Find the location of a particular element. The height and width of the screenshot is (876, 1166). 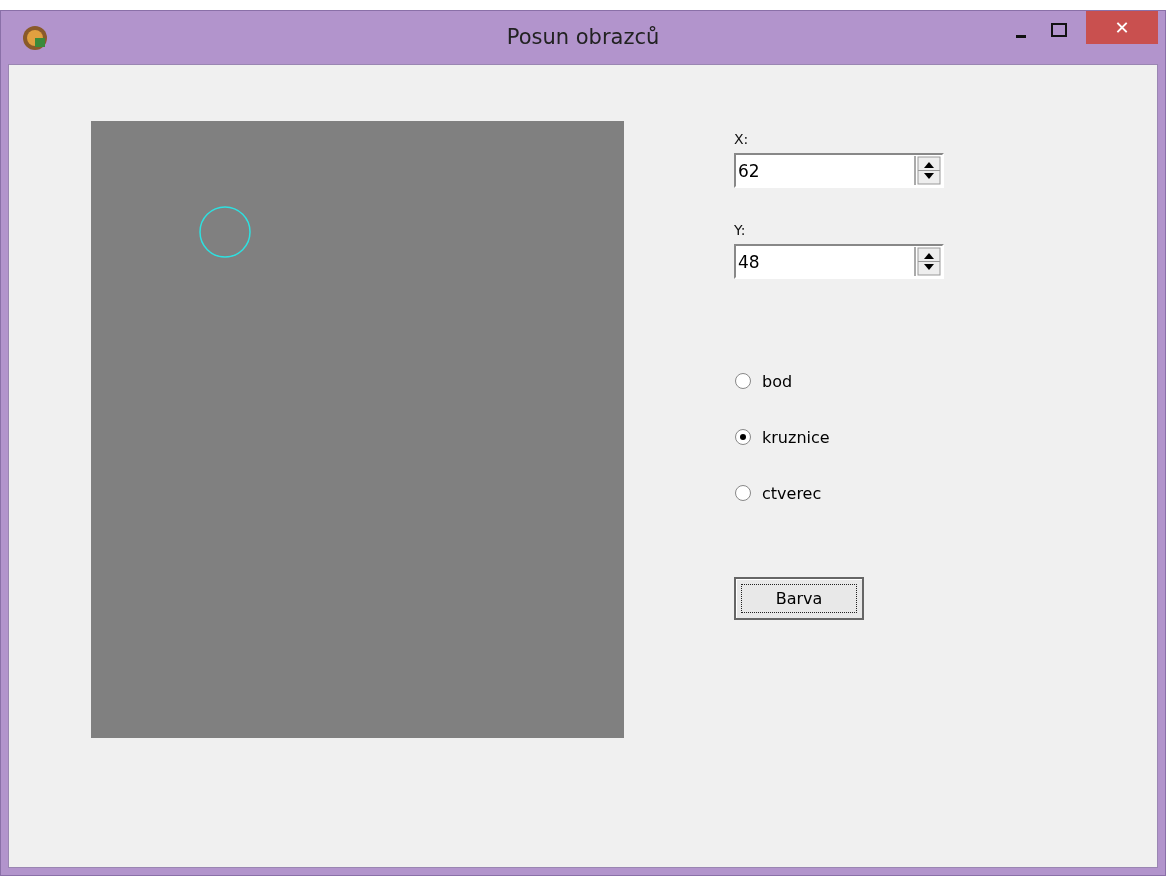

minimize-icon is located at coordinates (1021, 36).